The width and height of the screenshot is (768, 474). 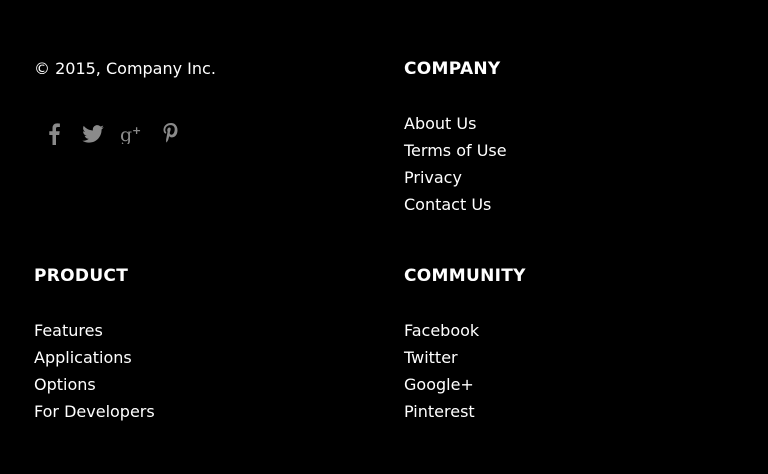 I want to click on company-links: About Us Terms of Use Privacy Contact Us, so click(x=455, y=164).